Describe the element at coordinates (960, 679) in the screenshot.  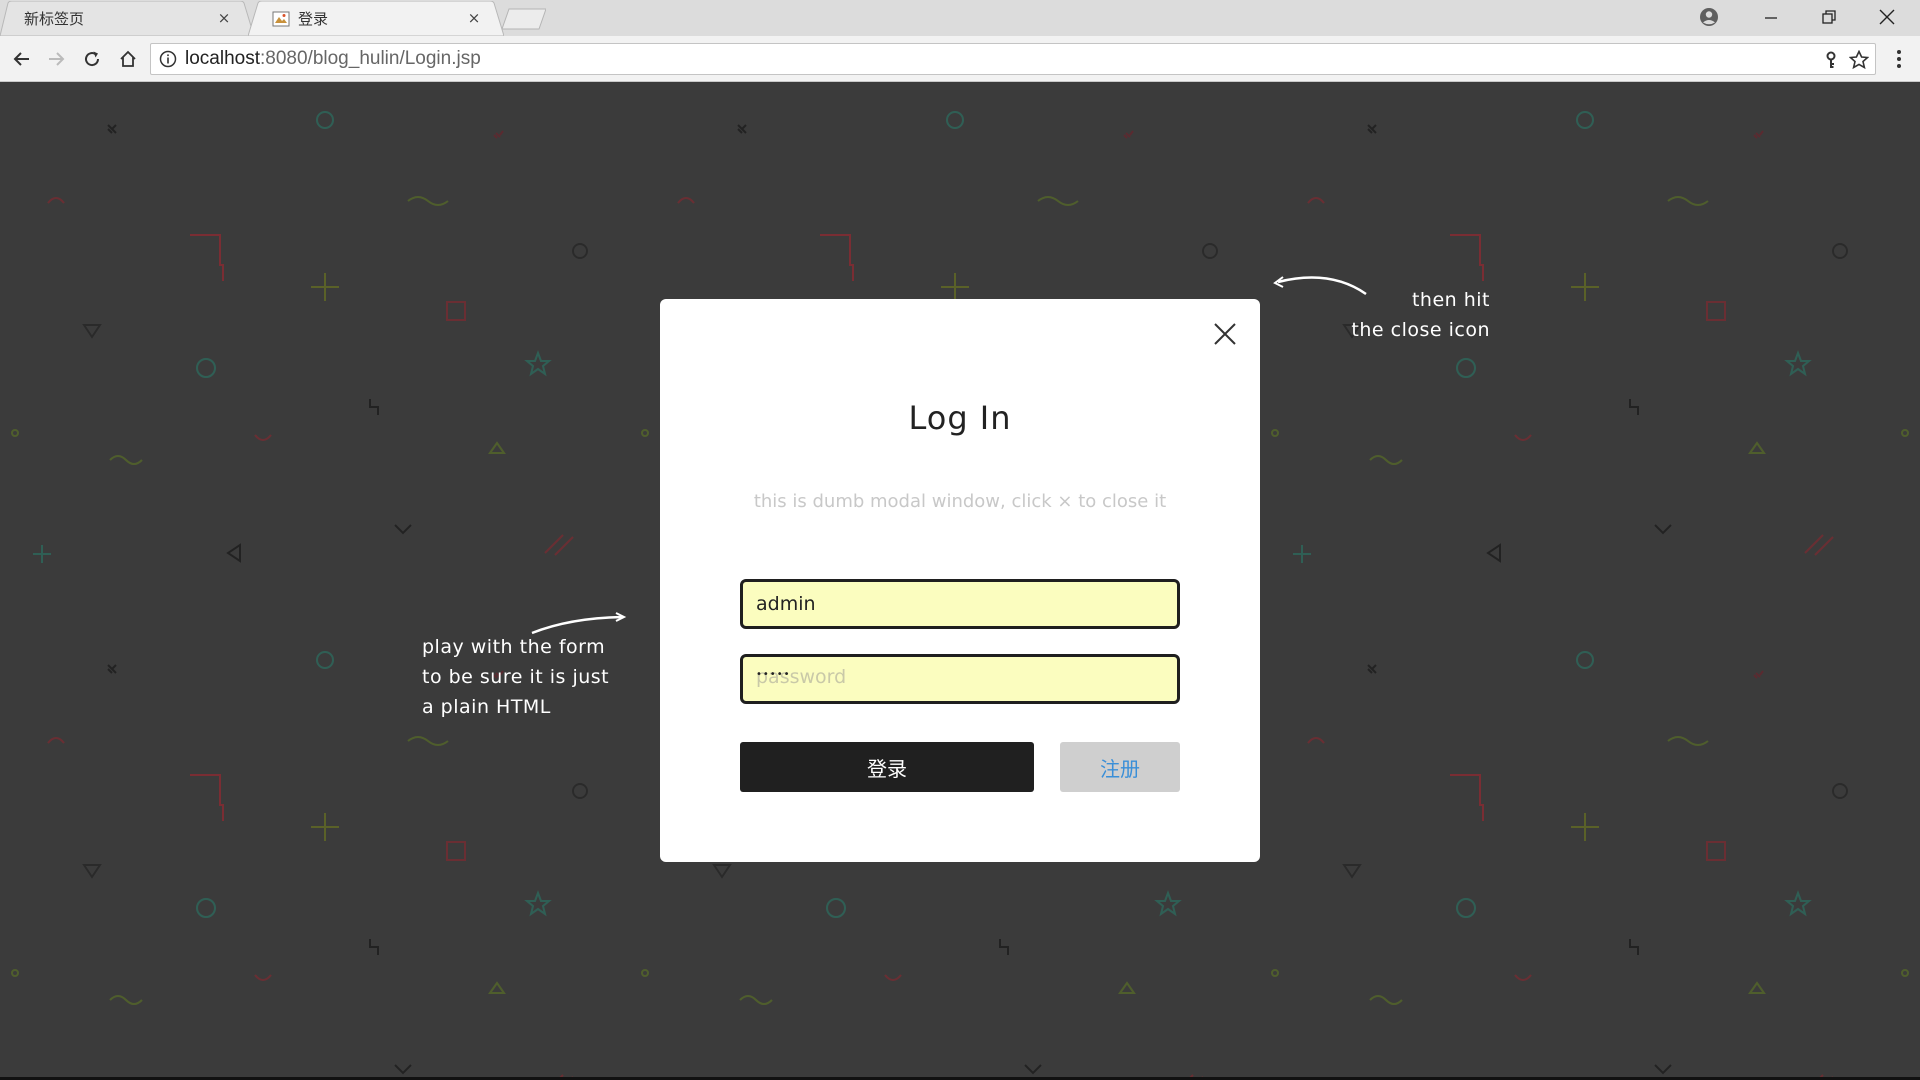
I see `password-input` at that location.